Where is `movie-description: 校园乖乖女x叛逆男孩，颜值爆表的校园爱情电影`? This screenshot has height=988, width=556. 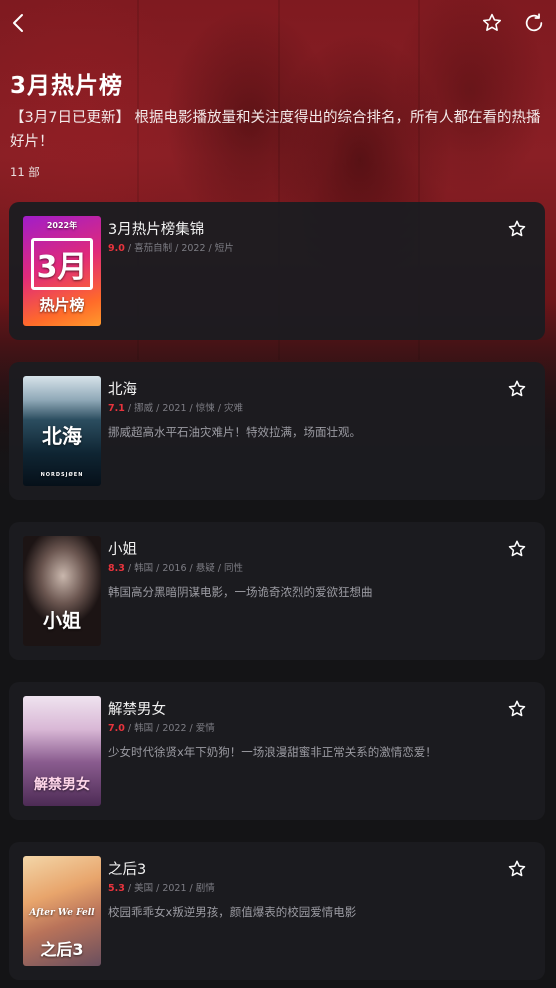 movie-description: 校园乖乖女x叛逆男孩，颜值爆表的校园爱情电影 is located at coordinates (232, 912).